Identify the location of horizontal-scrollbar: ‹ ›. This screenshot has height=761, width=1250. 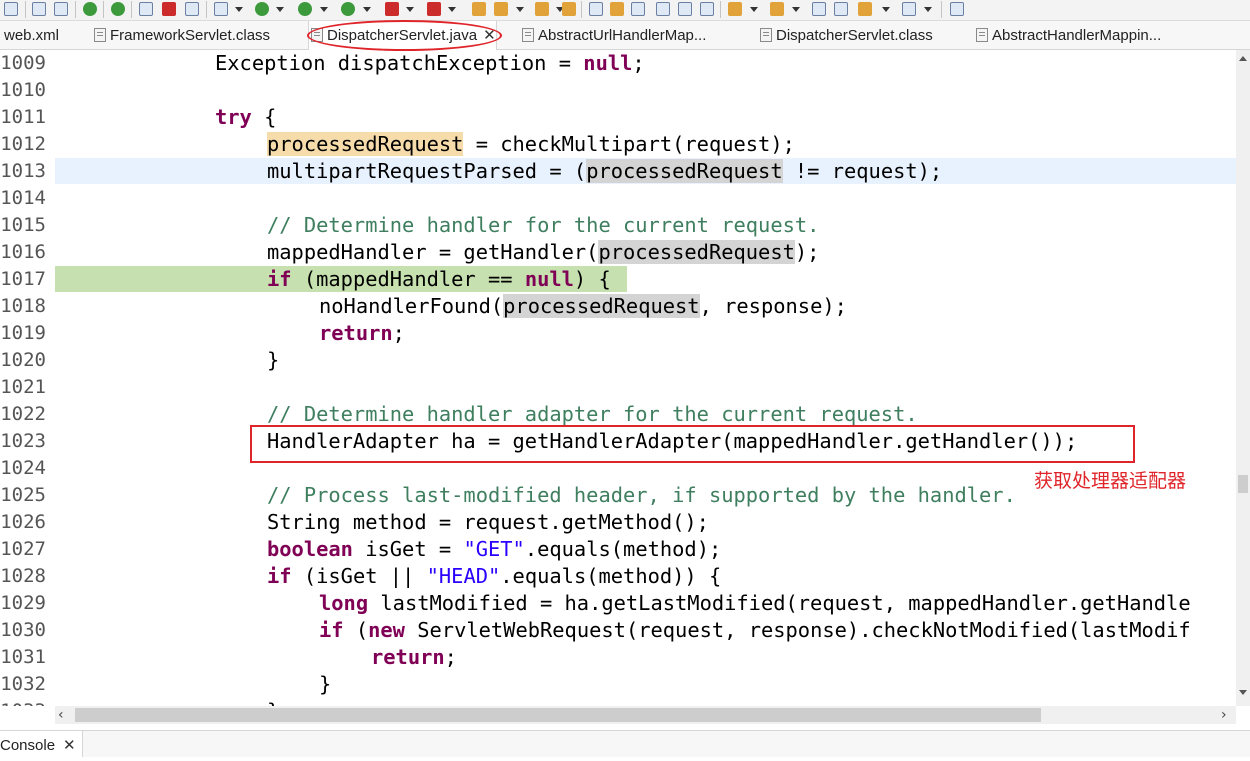
(645, 715).